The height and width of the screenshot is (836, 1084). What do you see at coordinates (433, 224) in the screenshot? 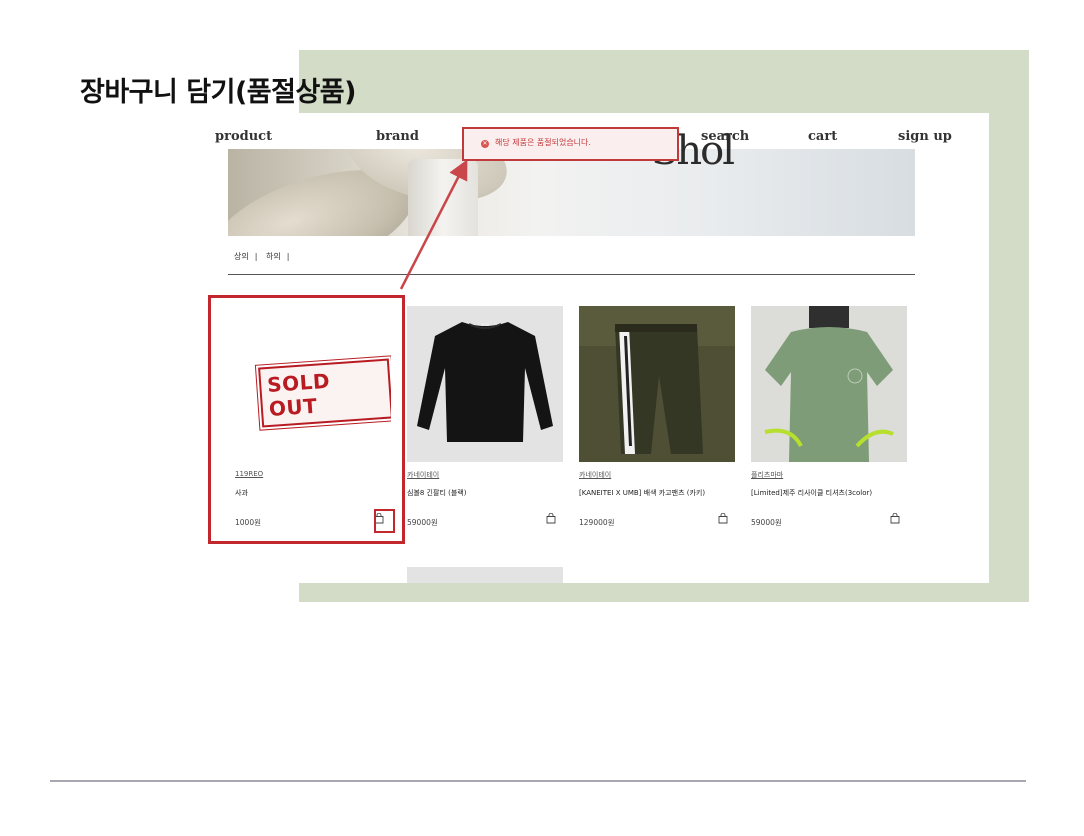
I see `annotation-arrow` at bounding box center [433, 224].